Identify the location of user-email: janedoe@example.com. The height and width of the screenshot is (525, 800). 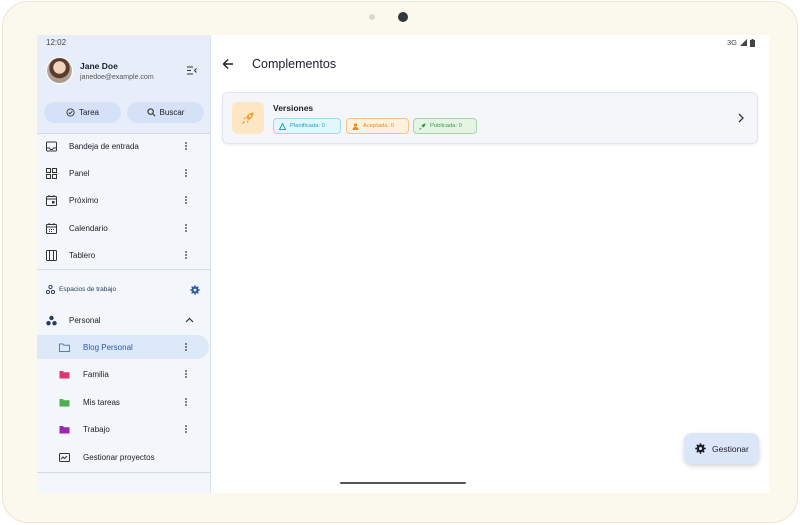
(117, 77).